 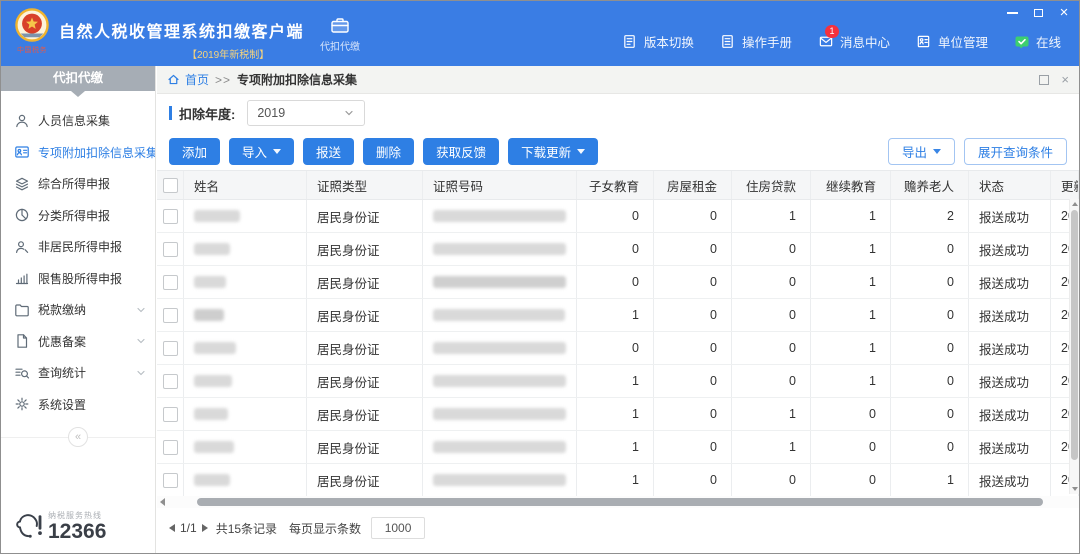 I want to click on person-outline-icon, so click(x=22, y=247).